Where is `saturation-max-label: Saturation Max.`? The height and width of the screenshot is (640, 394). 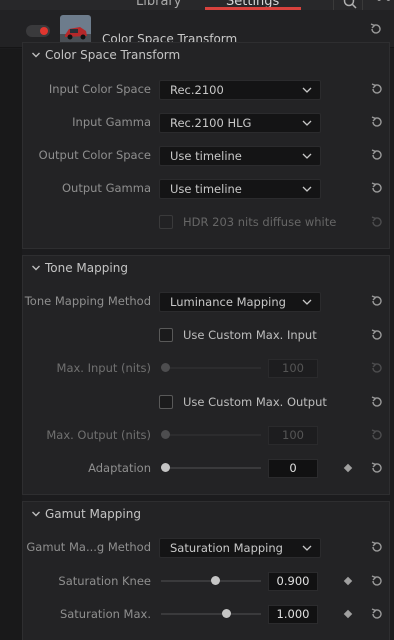 saturation-max-label: Saturation Max. is located at coordinates (105, 614).